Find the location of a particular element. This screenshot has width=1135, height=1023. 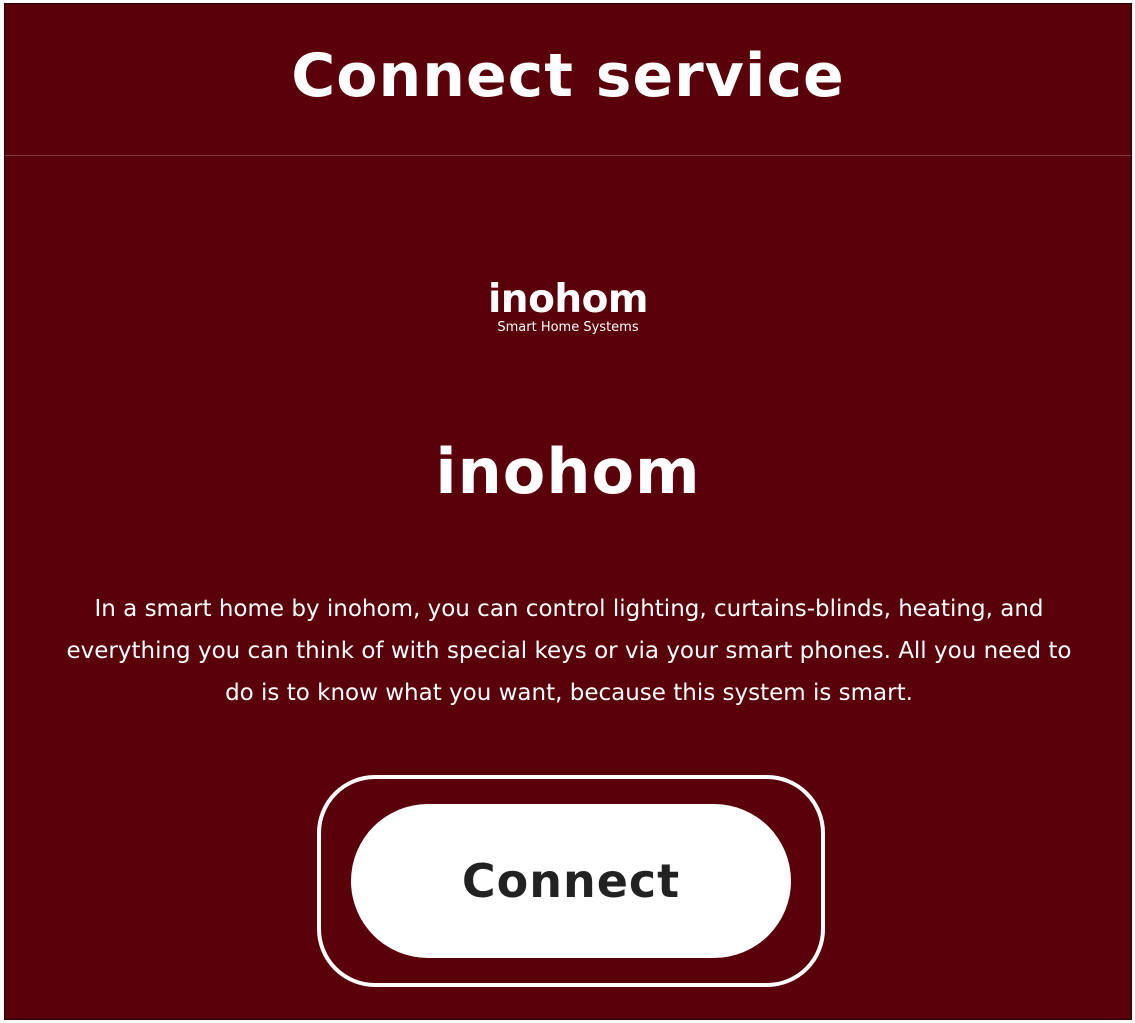

page-title: Connect service is located at coordinates (568, 75).